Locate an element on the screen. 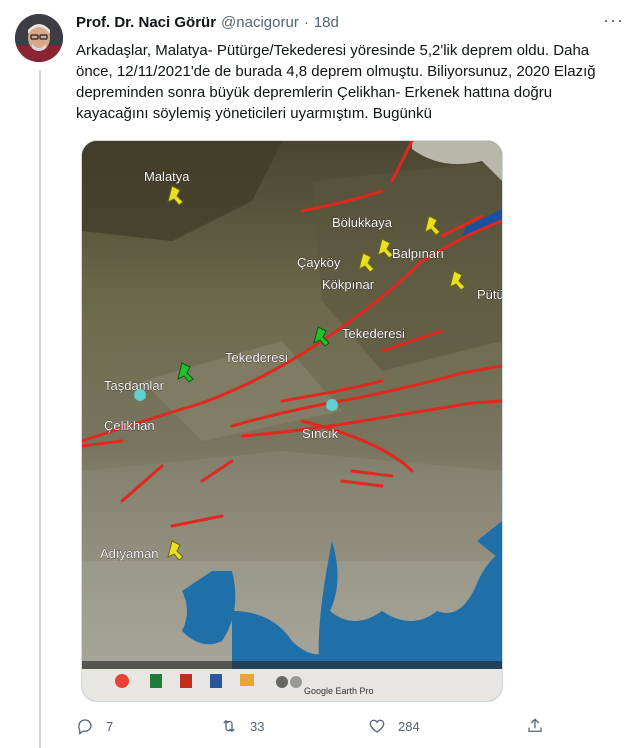 The height and width of the screenshot is (748, 640). svg-text: Pütü is located at coordinates (489, 294).